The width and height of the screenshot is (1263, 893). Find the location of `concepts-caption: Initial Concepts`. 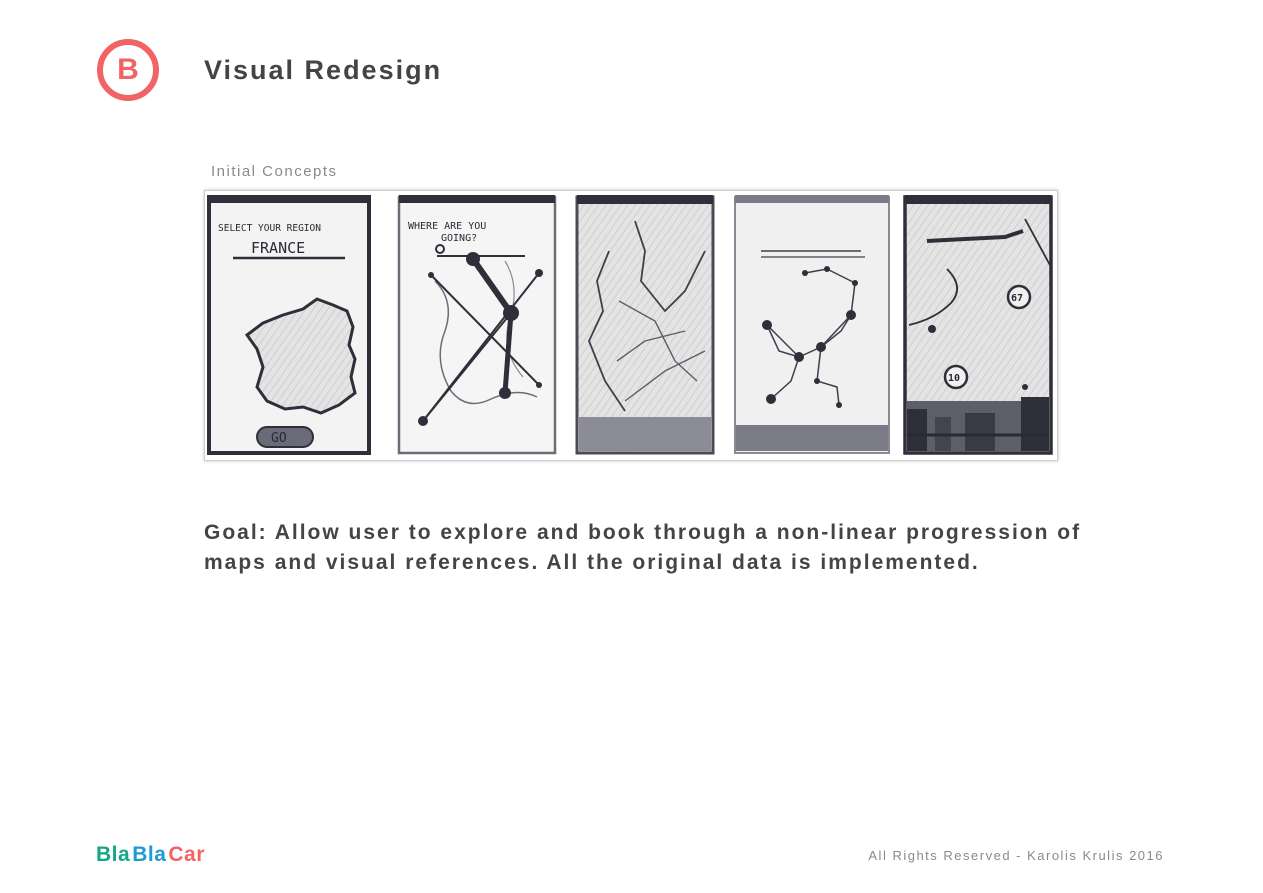

concepts-caption: Initial Concepts is located at coordinates (274, 171).